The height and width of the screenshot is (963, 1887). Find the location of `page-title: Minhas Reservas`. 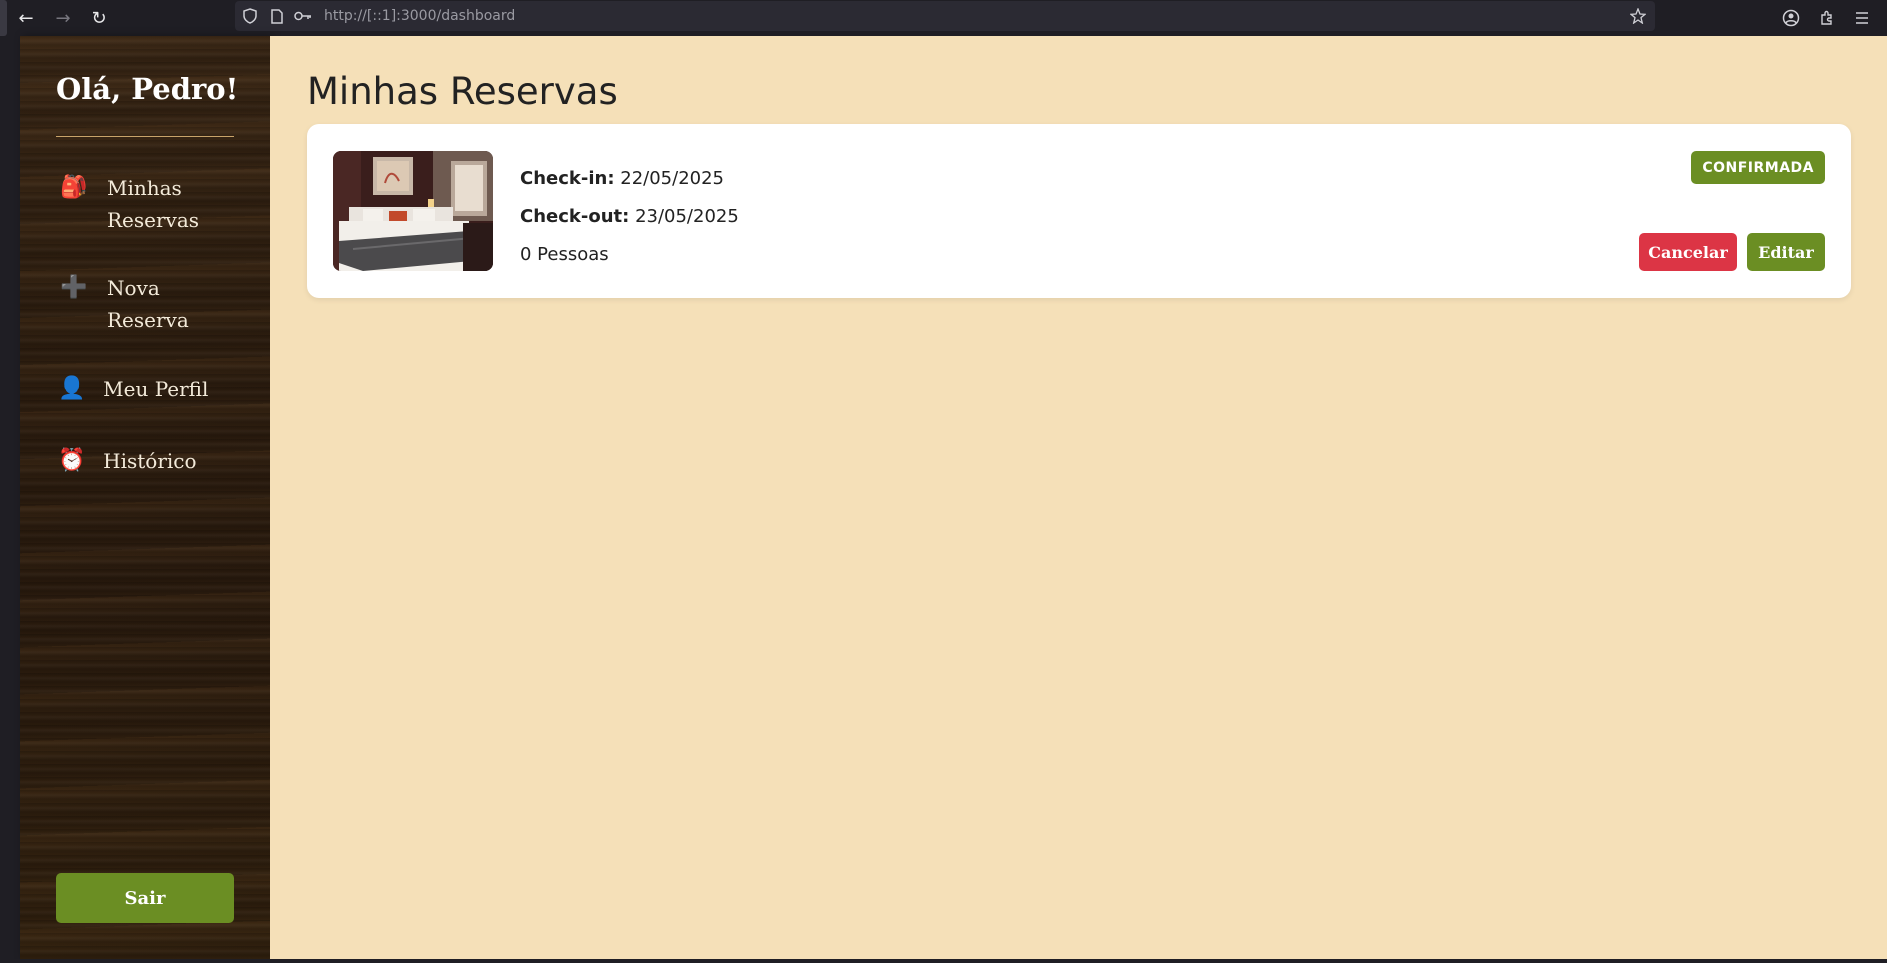

page-title: Minhas Reservas is located at coordinates (462, 91).